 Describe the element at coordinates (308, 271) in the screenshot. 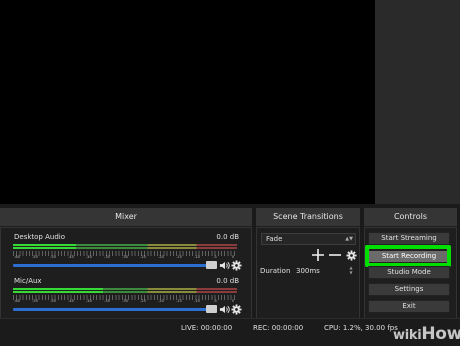

I see `duration-input: 300ms` at that location.